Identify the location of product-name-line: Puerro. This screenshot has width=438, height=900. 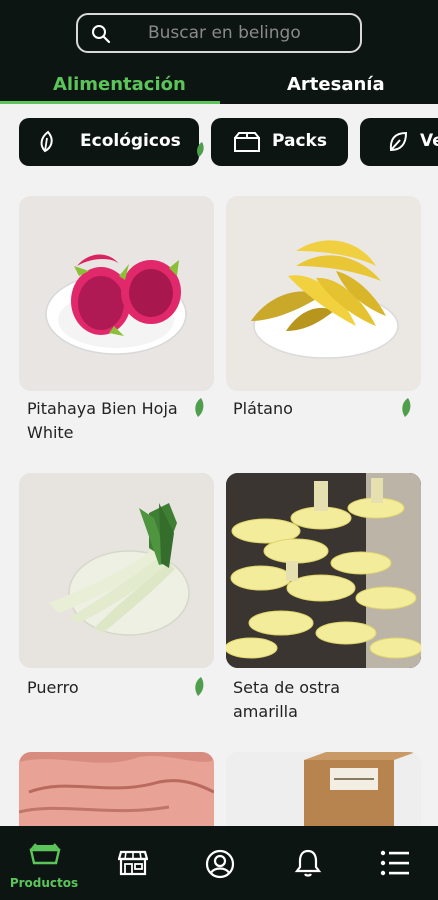
(53, 687).